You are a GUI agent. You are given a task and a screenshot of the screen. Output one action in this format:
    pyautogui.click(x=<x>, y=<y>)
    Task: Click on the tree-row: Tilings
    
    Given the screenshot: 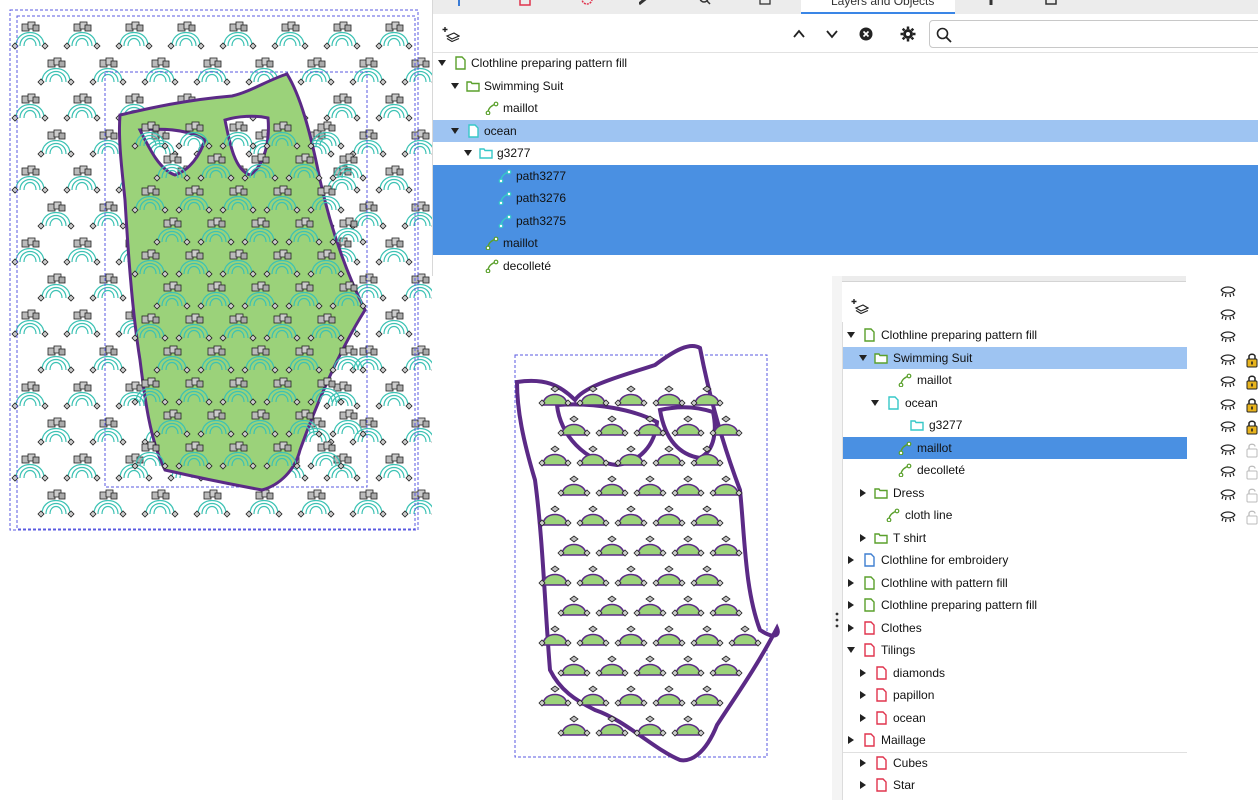 What is the action you would take?
    pyautogui.click(x=1015, y=650)
    